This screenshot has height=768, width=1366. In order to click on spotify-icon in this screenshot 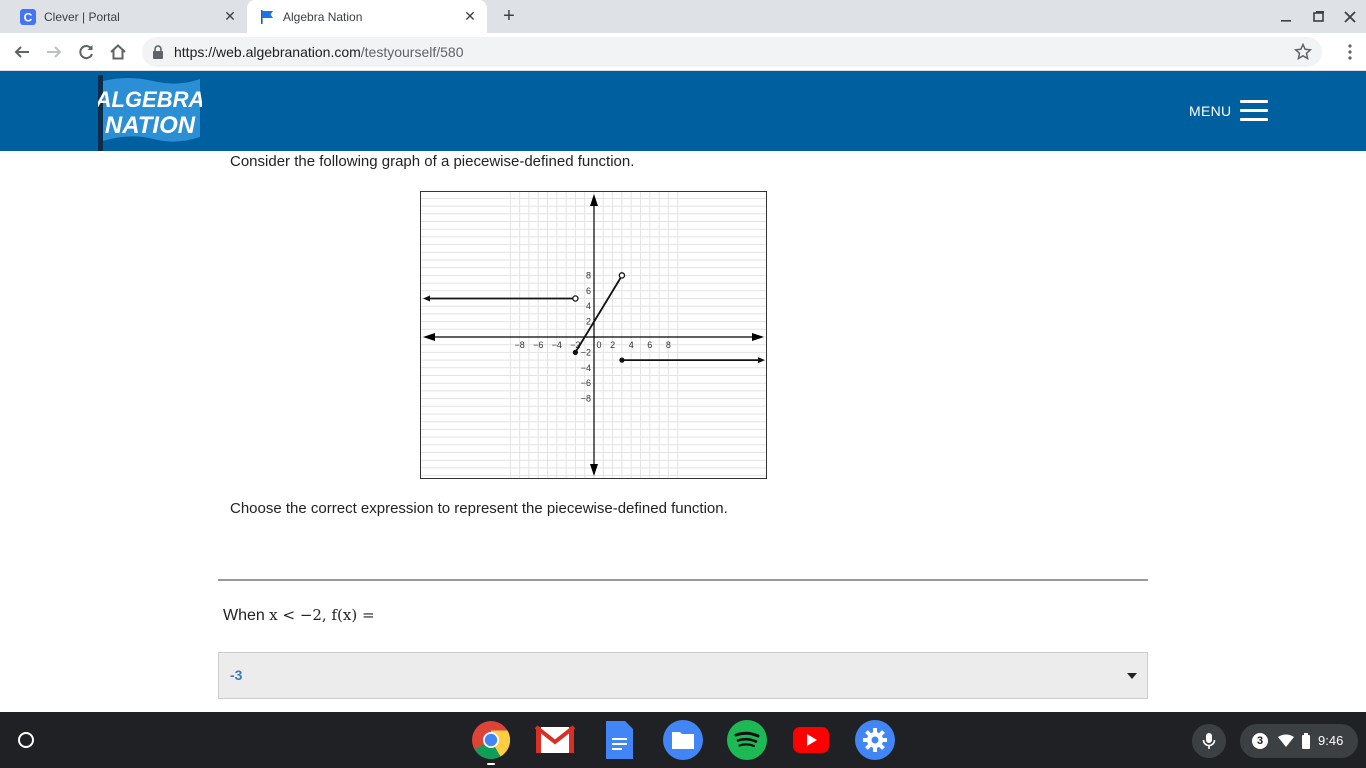, I will do `click(747, 740)`.